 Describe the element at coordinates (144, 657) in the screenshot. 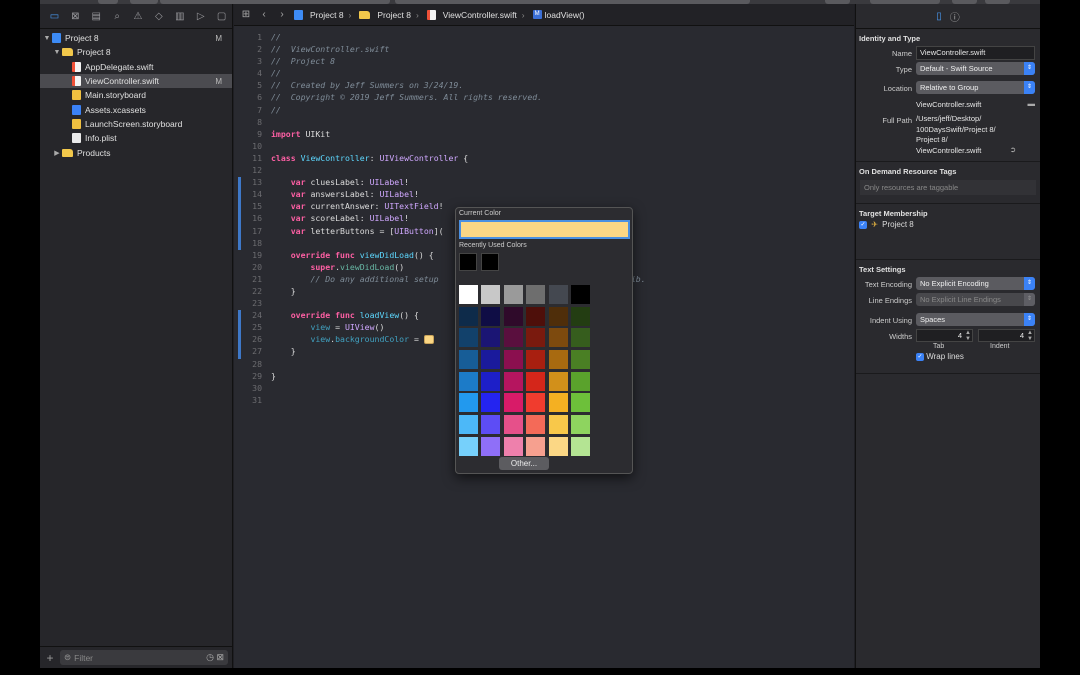

I see `filter-input: ⊜ Filter ◷ ⊠` at that location.